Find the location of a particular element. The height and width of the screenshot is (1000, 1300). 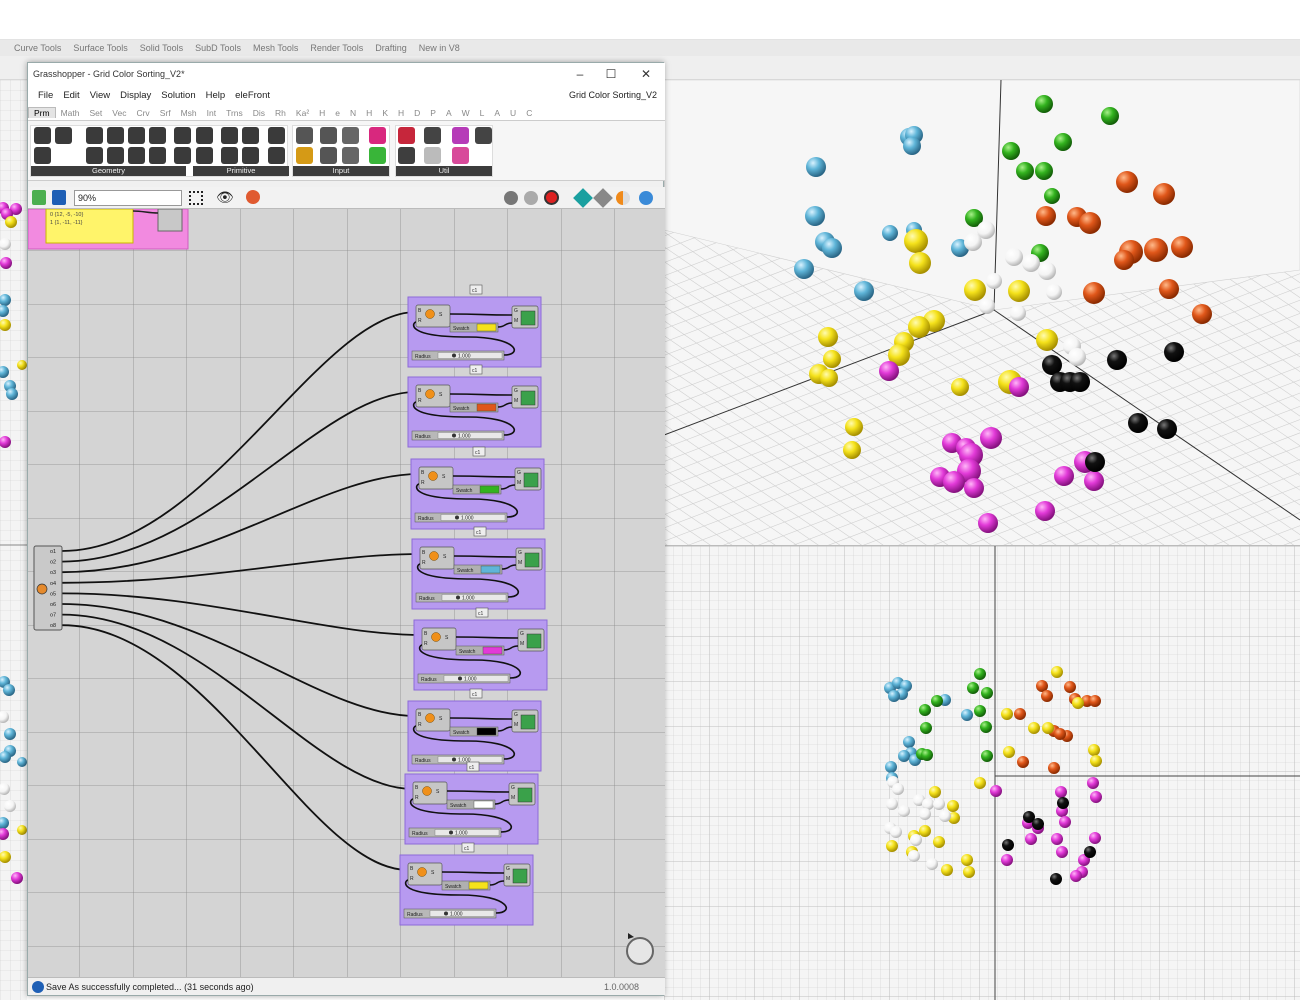

canvas-navigation-icon is located at coordinates (640, 951).